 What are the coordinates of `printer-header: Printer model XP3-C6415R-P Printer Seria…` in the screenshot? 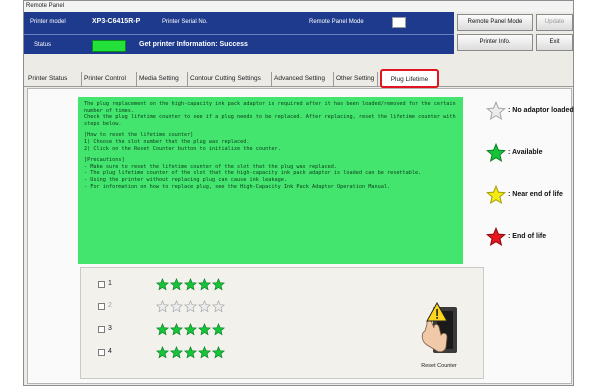 It's located at (239, 33).